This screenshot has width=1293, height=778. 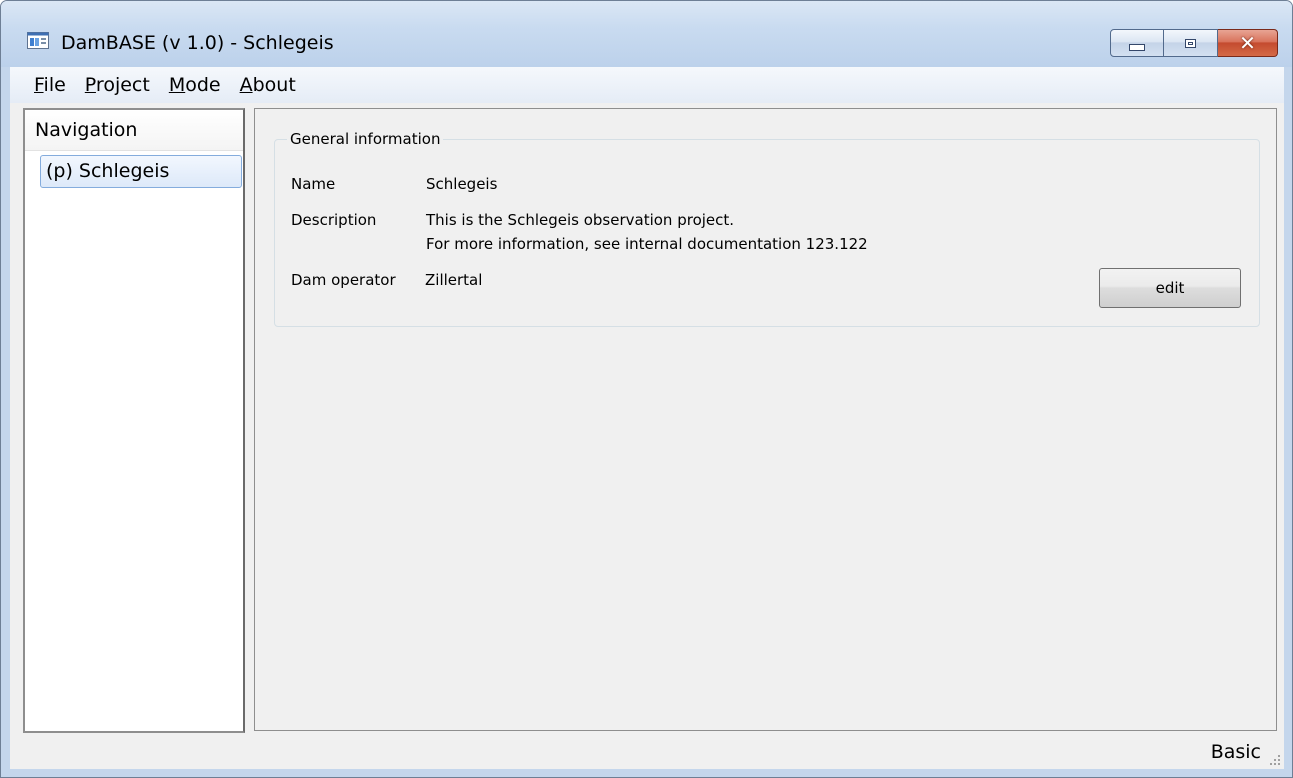 What do you see at coordinates (1170, 288) in the screenshot?
I see `edit-button: edit` at bounding box center [1170, 288].